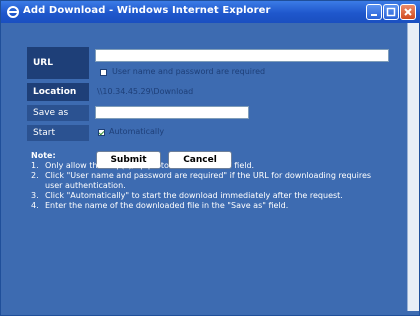 This screenshot has height=316, width=420. I want to click on vertical-scrollbar, so click(413, 167).